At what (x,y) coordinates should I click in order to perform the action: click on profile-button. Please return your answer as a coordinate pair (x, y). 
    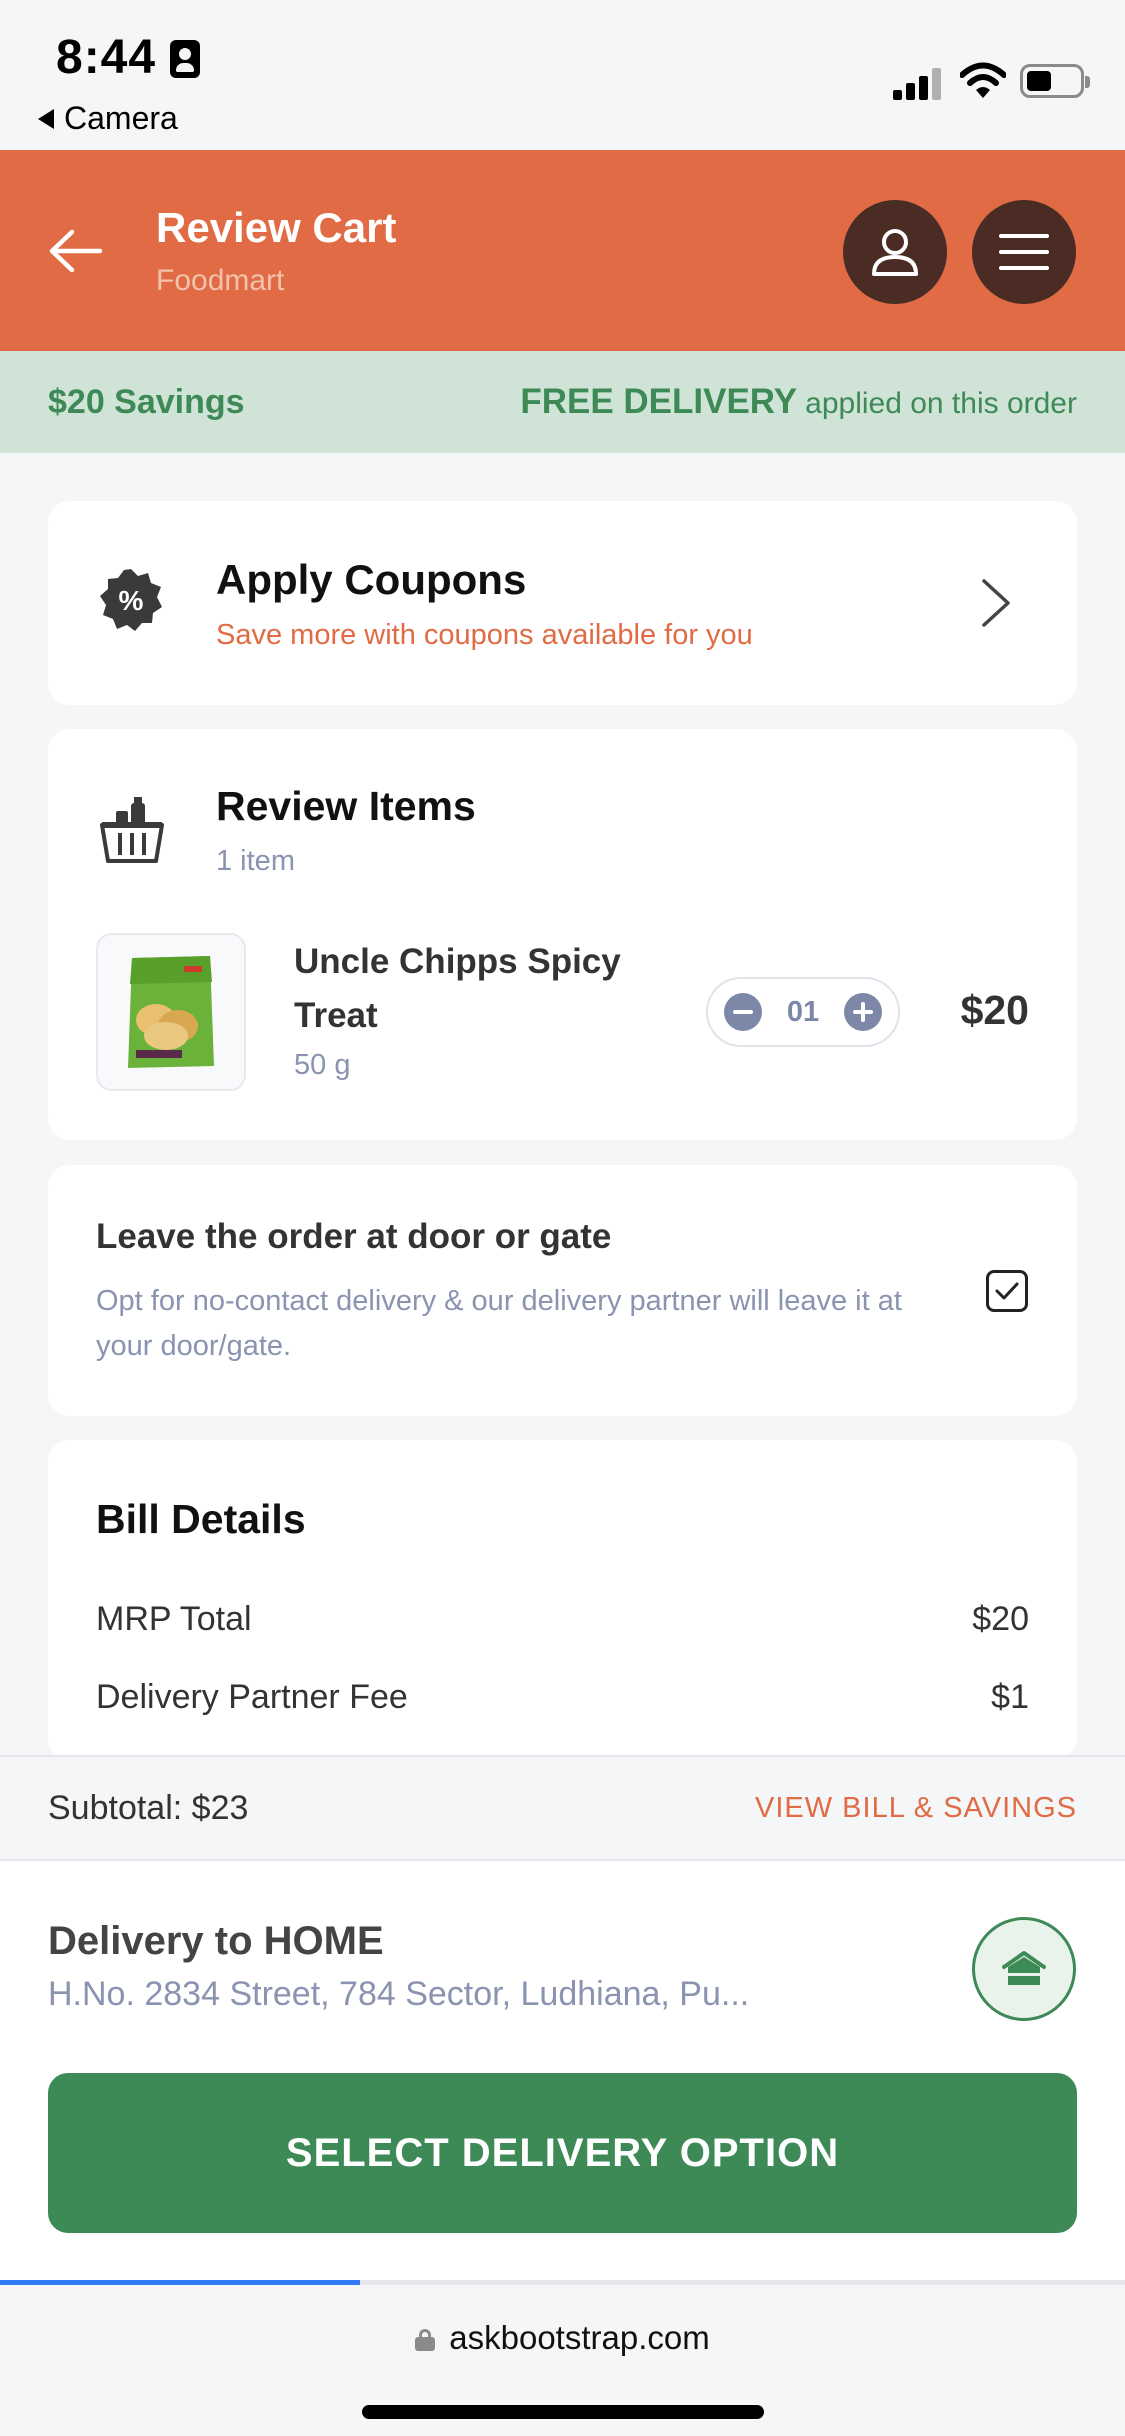
    Looking at the image, I should click on (895, 252).